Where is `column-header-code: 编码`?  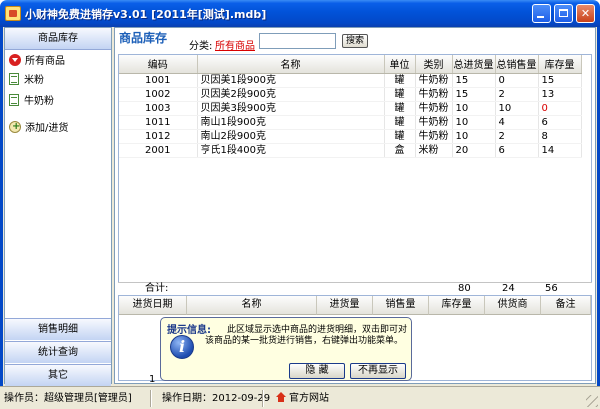 column-header-code: 编码 is located at coordinates (158, 64).